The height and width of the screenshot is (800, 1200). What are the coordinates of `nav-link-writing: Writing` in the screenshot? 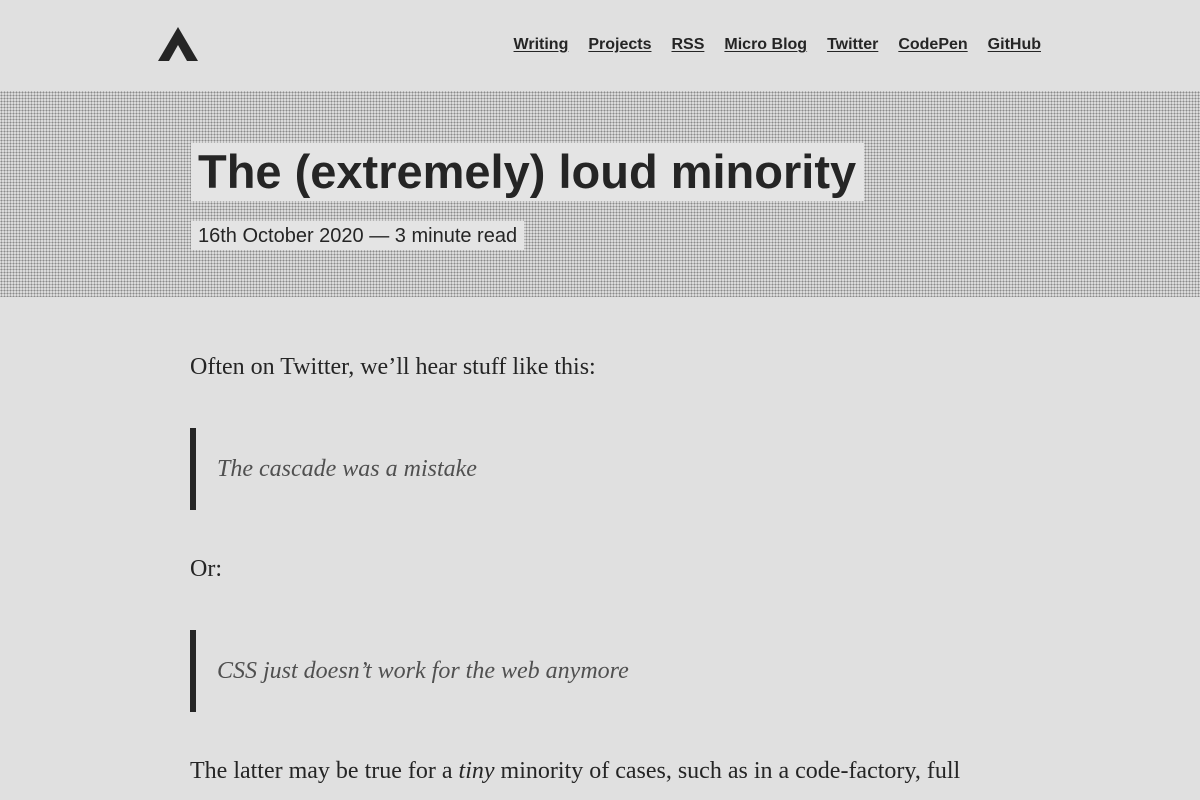 It's located at (541, 45).